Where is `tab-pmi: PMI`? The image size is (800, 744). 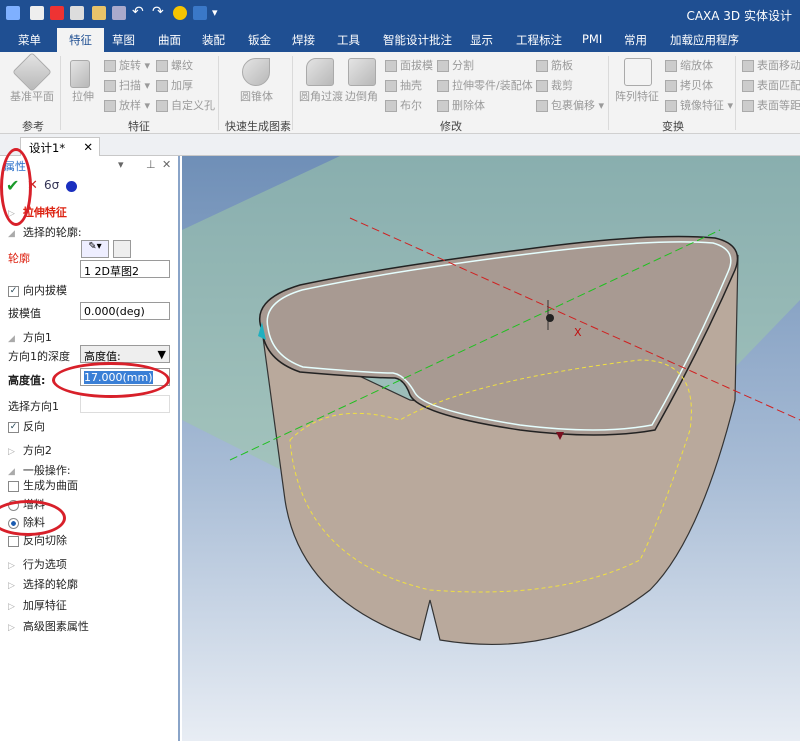
tab-pmi: PMI is located at coordinates (592, 39).